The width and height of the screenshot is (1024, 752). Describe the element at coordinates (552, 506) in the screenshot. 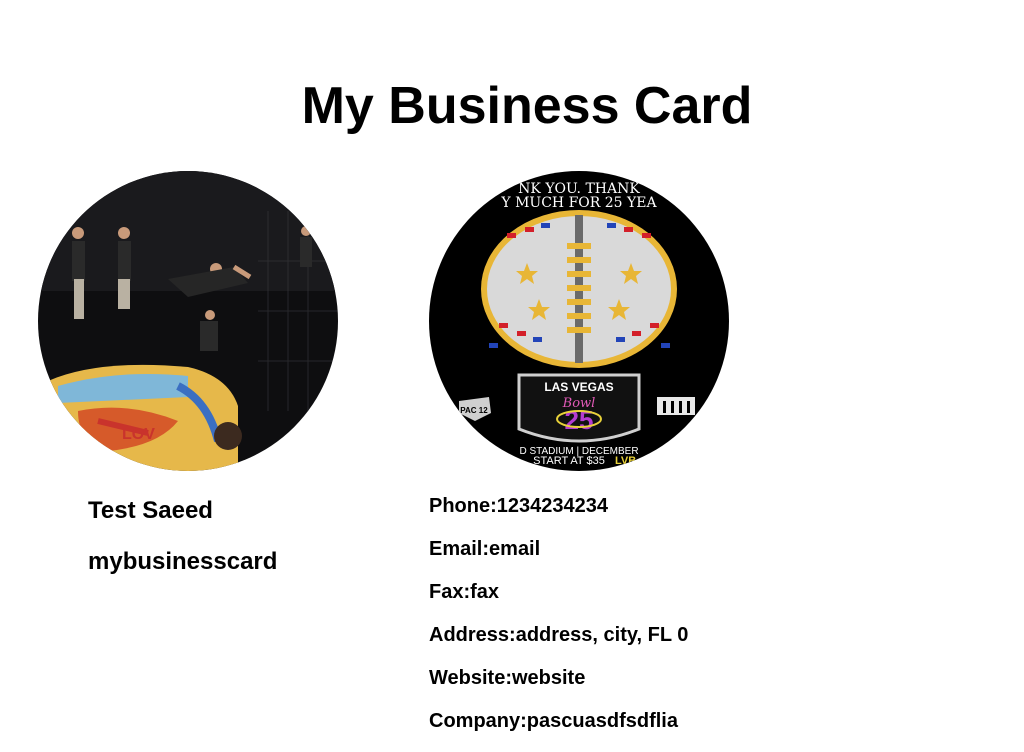

I see `phone-value: 1234234234` at that location.